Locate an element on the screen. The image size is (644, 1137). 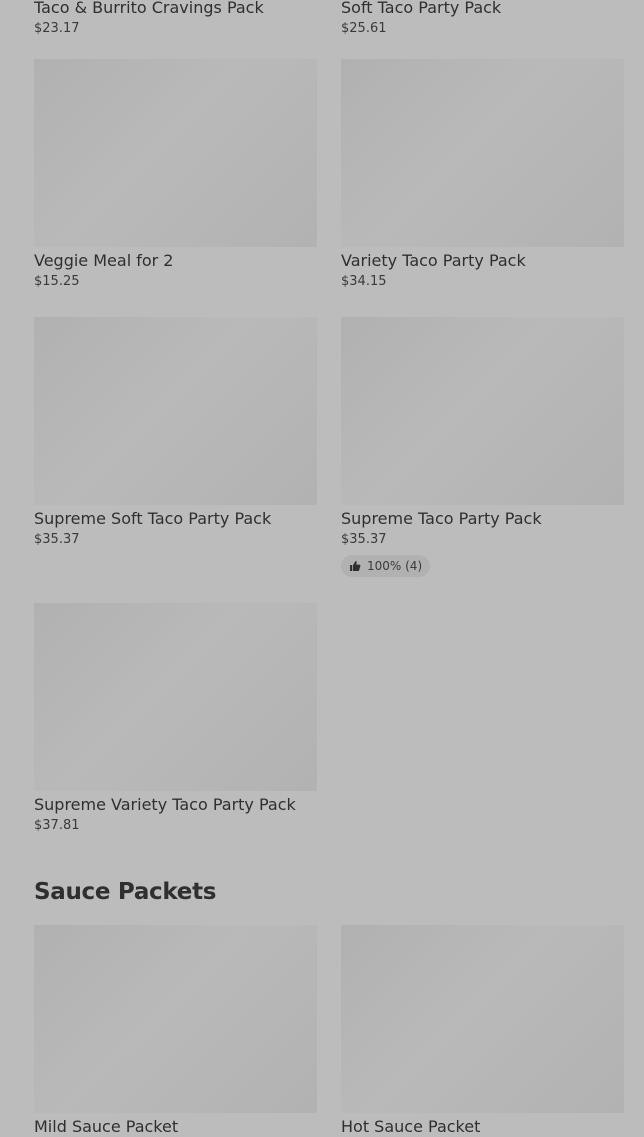
item-name: Supreme Variety Taco Party Pack is located at coordinates (165, 804).